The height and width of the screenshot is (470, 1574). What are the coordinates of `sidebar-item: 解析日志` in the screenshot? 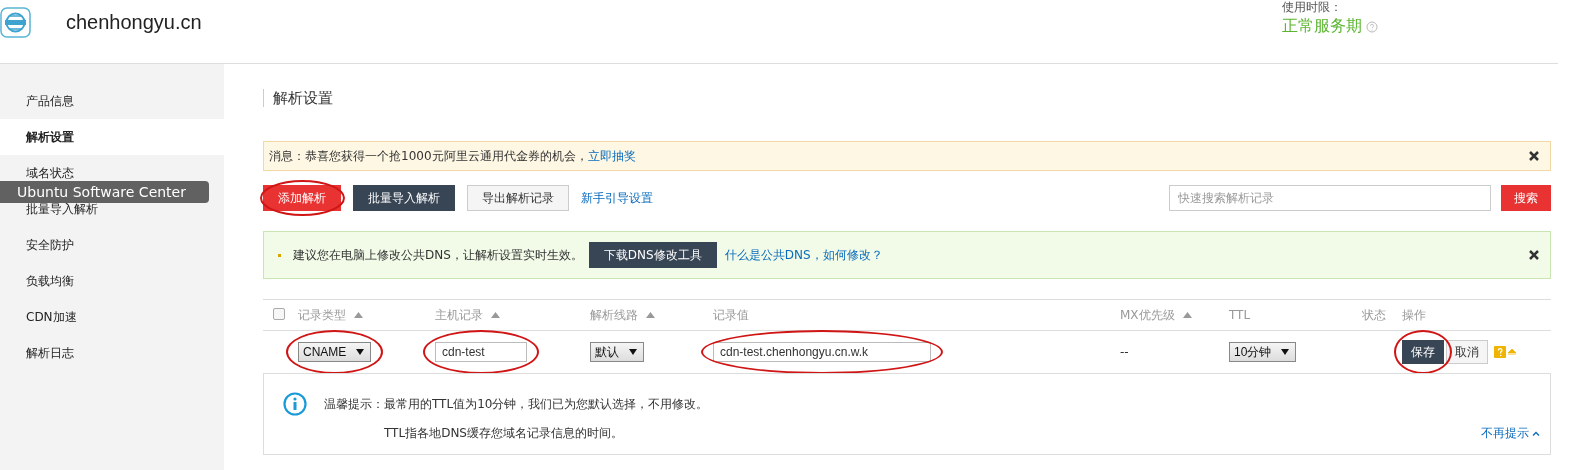 It's located at (112, 353).